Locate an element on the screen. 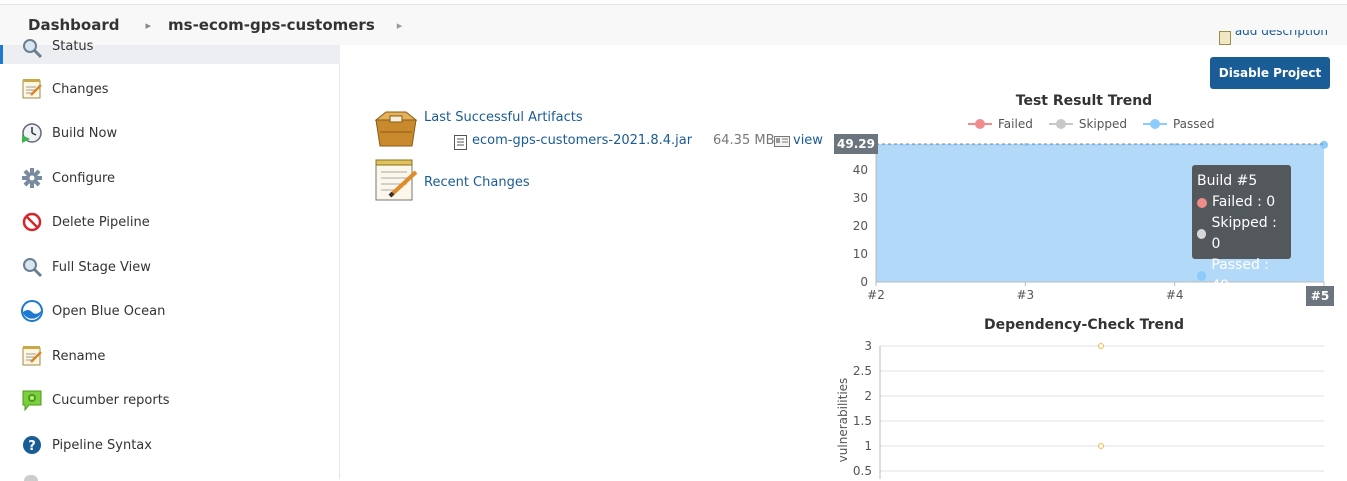 This screenshot has width=1347, height=481. y-tick-label: 3 is located at coordinates (868, 346).